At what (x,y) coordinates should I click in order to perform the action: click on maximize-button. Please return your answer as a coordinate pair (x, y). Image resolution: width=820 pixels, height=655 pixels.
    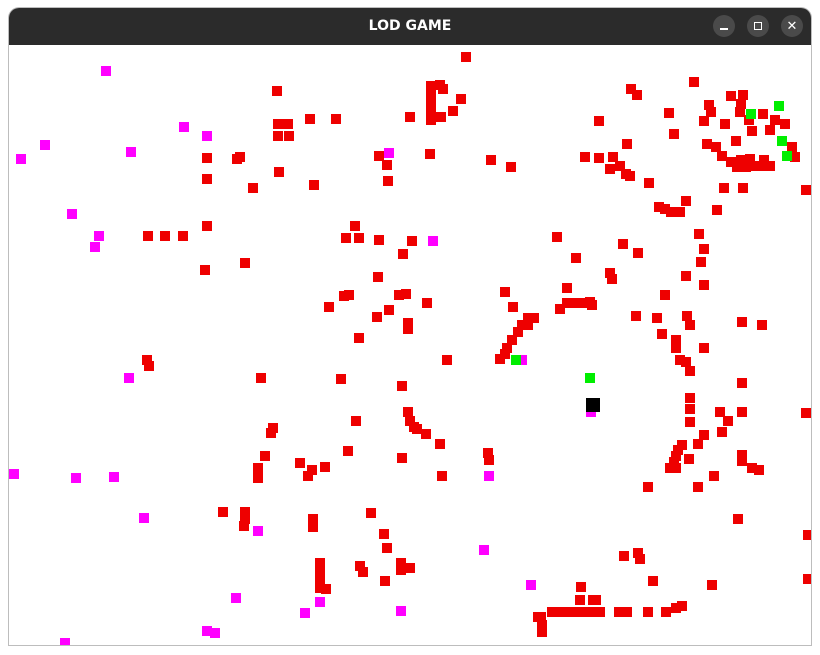
    Looking at the image, I should click on (758, 26).